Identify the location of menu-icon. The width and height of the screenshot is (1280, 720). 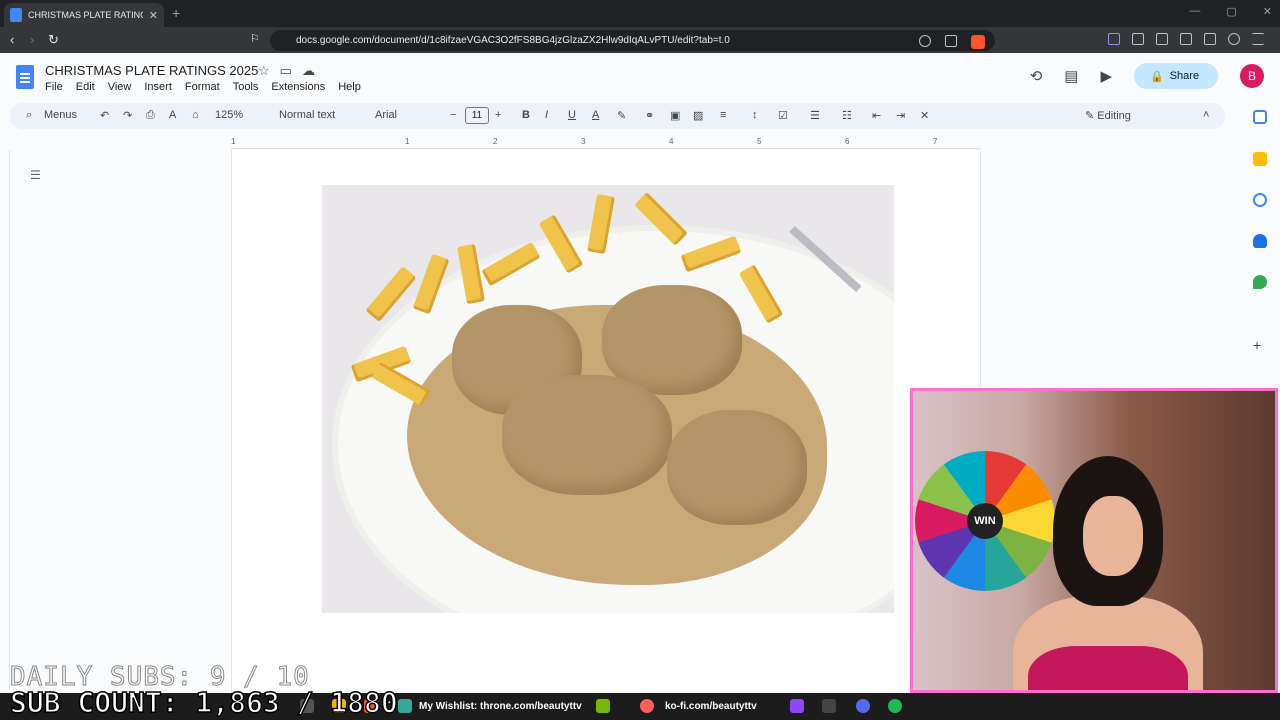
(1258, 39).